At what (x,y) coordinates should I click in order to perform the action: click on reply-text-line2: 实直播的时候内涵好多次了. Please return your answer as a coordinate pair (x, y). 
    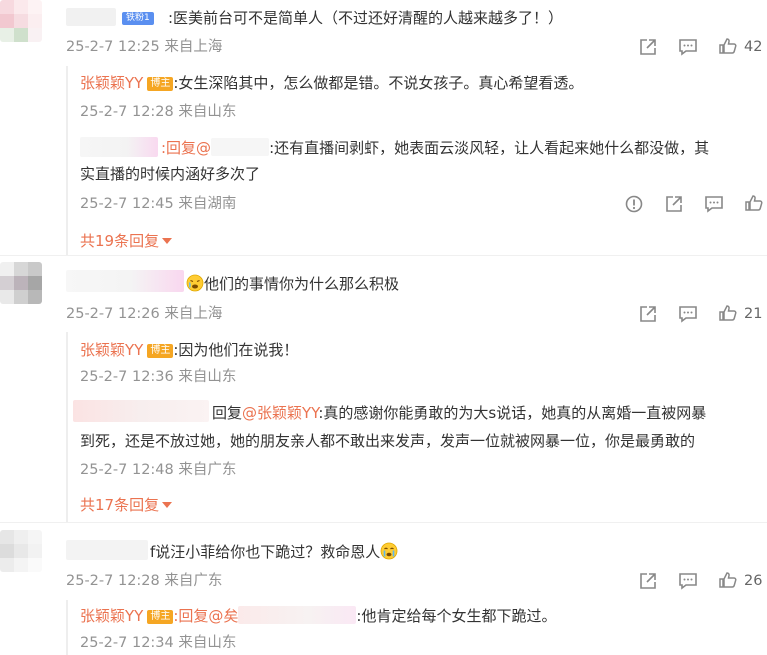
    Looking at the image, I should click on (170, 174).